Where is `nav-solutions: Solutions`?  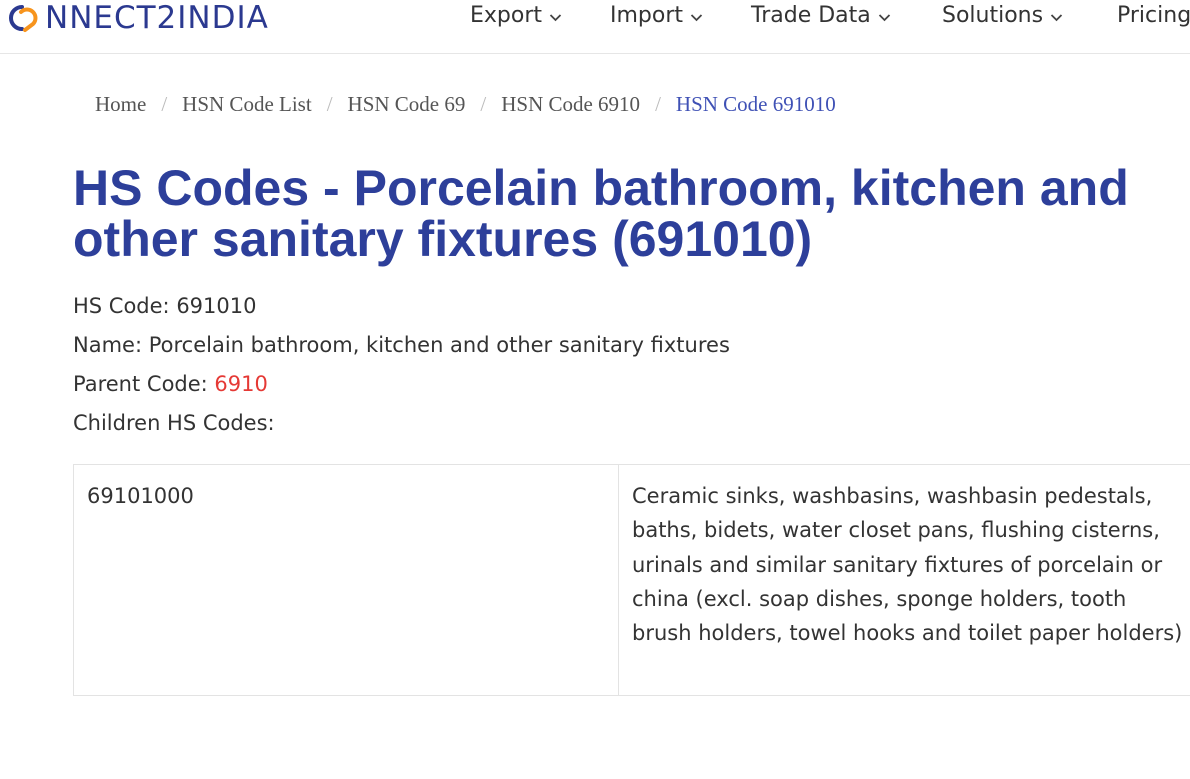 nav-solutions: Solutions is located at coordinates (1002, 16).